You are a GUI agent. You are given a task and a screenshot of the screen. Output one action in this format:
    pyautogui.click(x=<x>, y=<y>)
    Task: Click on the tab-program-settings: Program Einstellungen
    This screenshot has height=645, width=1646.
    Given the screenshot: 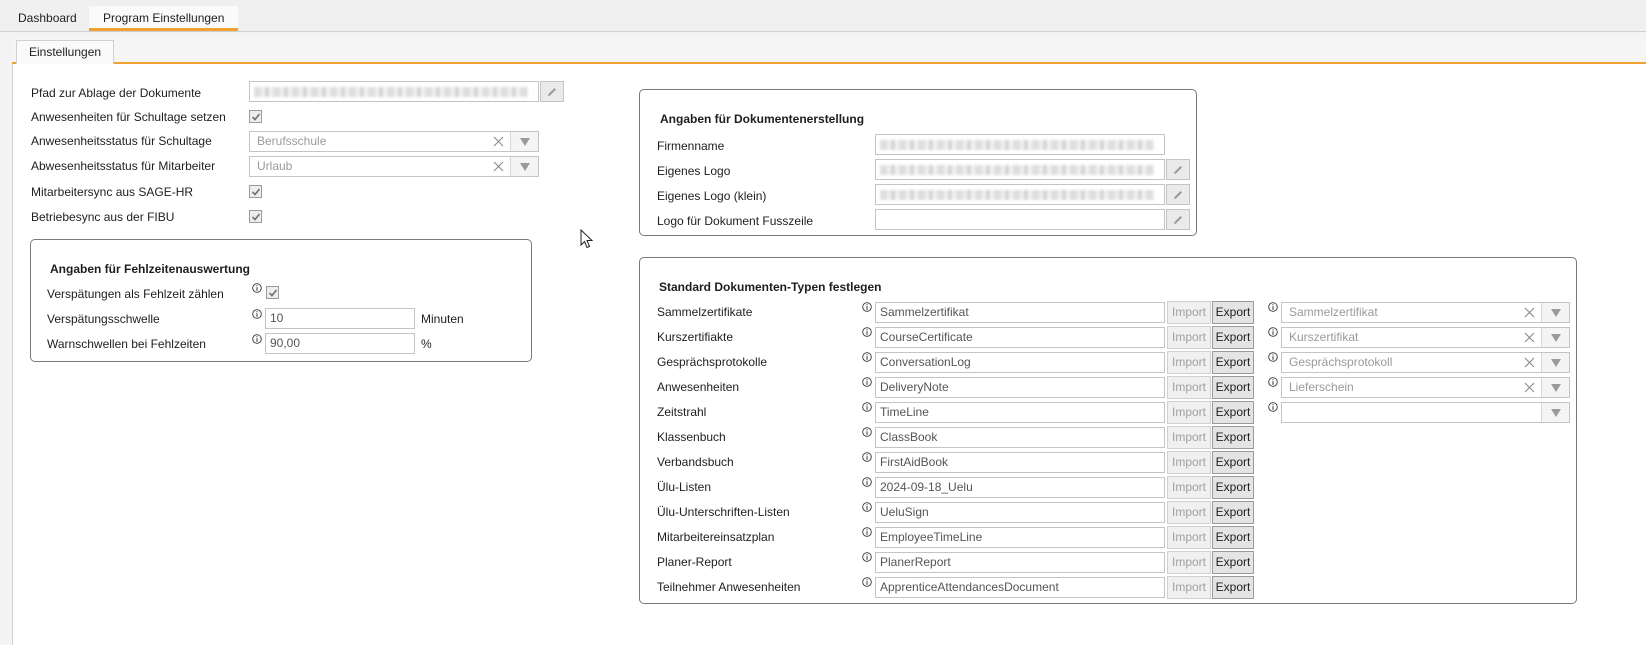 What is the action you would take?
    pyautogui.click(x=164, y=18)
    